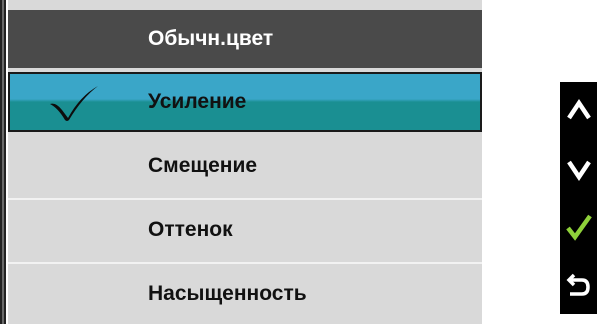 The width and height of the screenshot is (597, 324). What do you see at coordinates (211, 38) in the screenshot?
I see `menu-title: Обычн.цвет` at bounding box center [211, 38].